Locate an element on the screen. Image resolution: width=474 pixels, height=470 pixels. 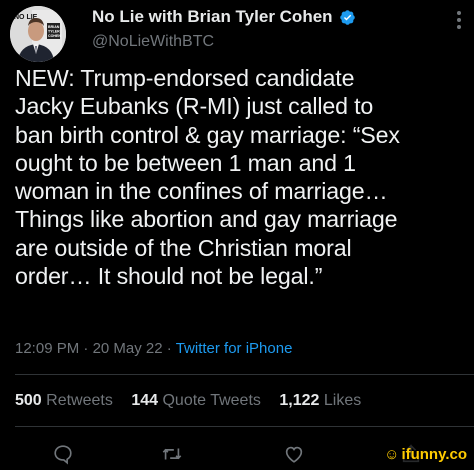
verified-badge-icon is located at coordinates (347, 17).